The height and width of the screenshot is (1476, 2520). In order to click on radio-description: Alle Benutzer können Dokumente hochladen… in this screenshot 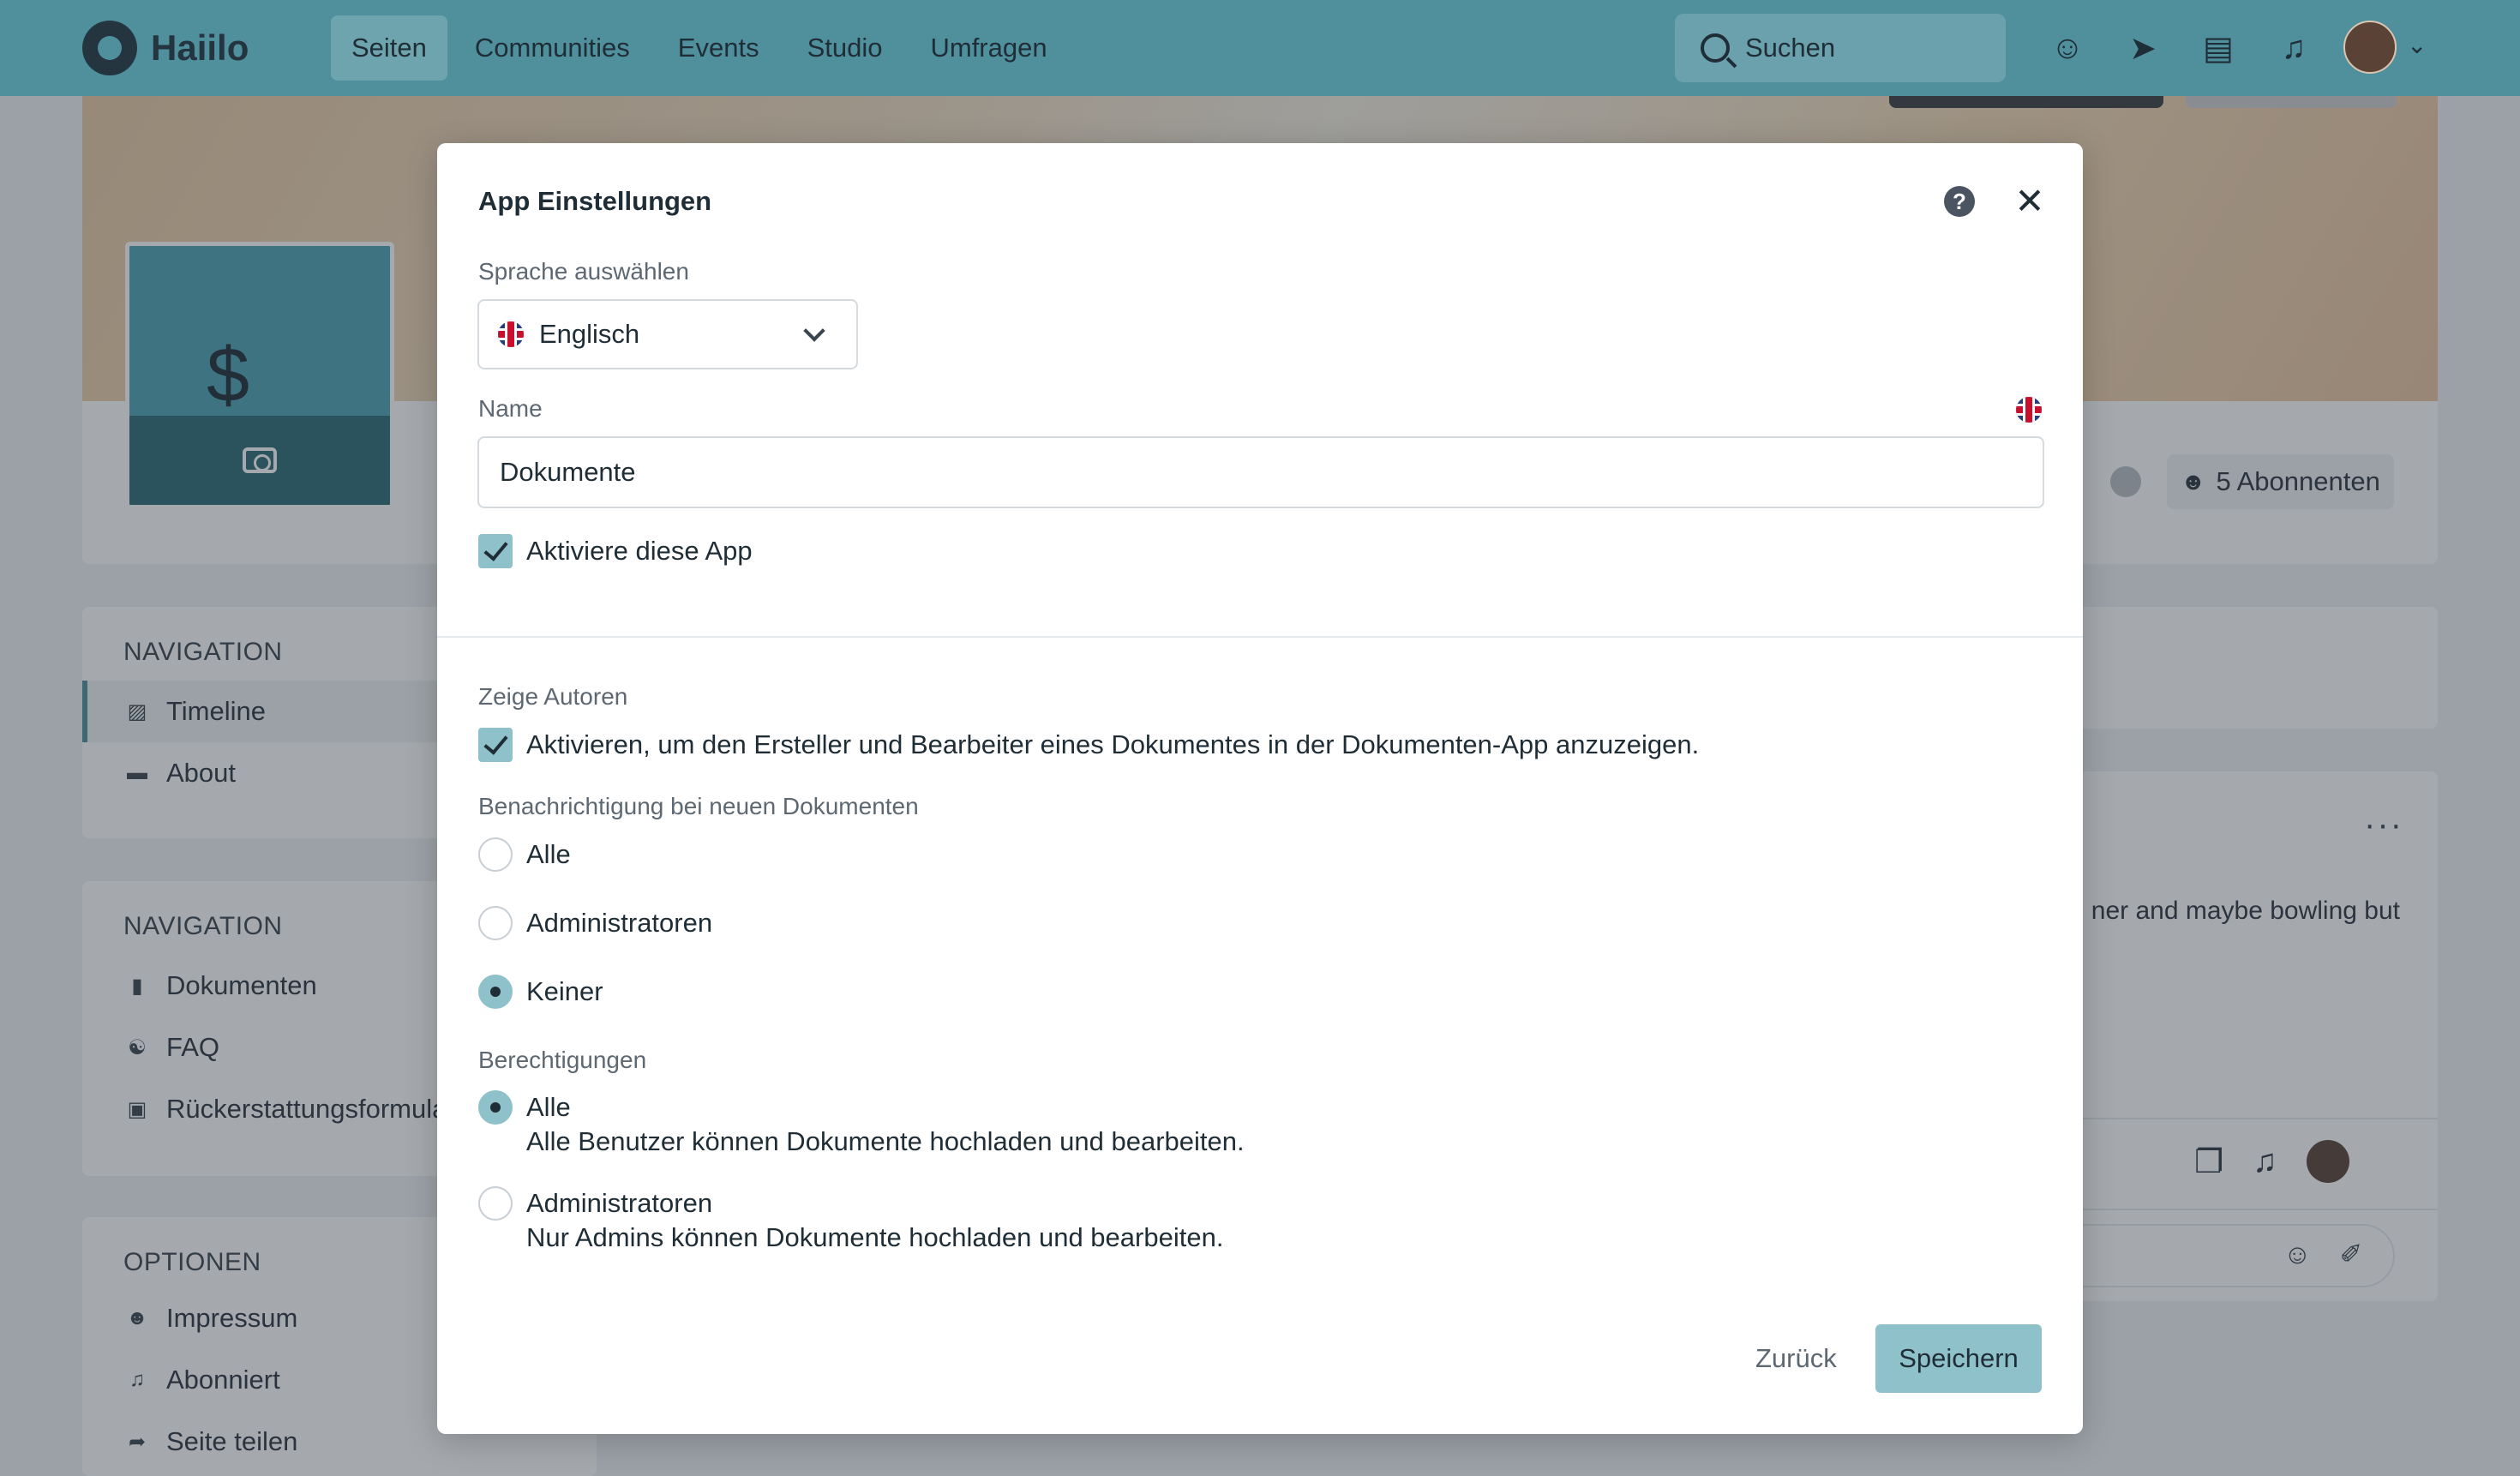, I will do `click(886, 1141)`.